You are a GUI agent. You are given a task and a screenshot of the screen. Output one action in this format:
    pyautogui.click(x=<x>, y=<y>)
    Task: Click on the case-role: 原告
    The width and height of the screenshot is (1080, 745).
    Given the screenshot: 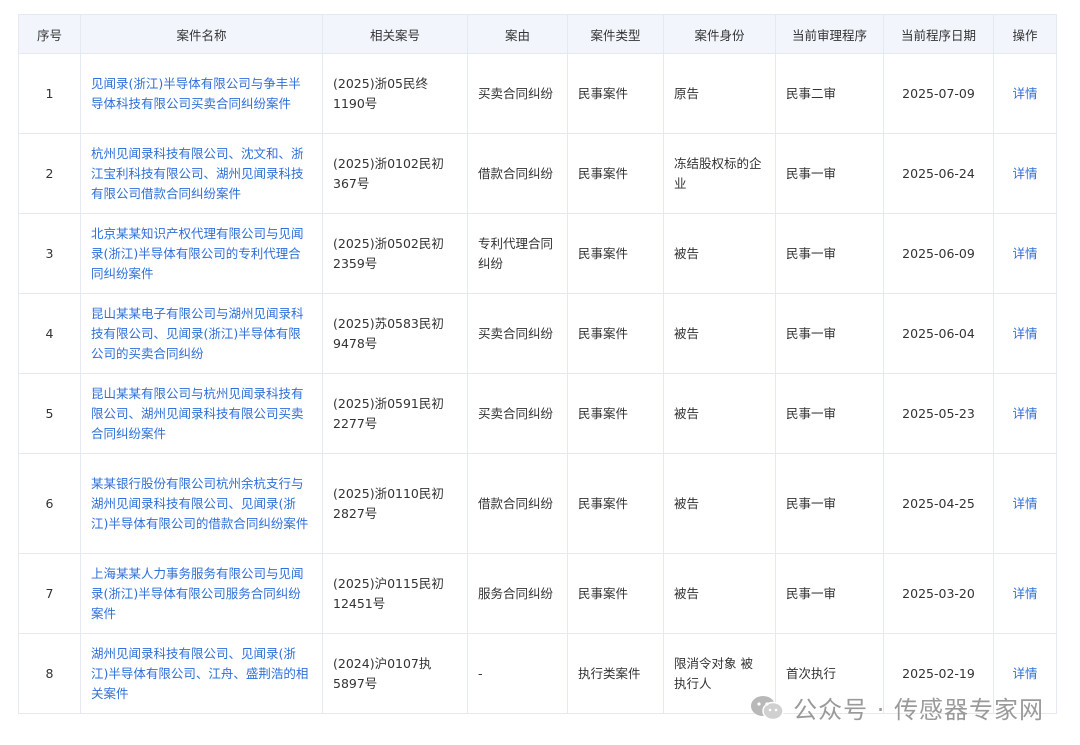 What is the action you would take?
    pyautogui.click(x=719, y=93)
    